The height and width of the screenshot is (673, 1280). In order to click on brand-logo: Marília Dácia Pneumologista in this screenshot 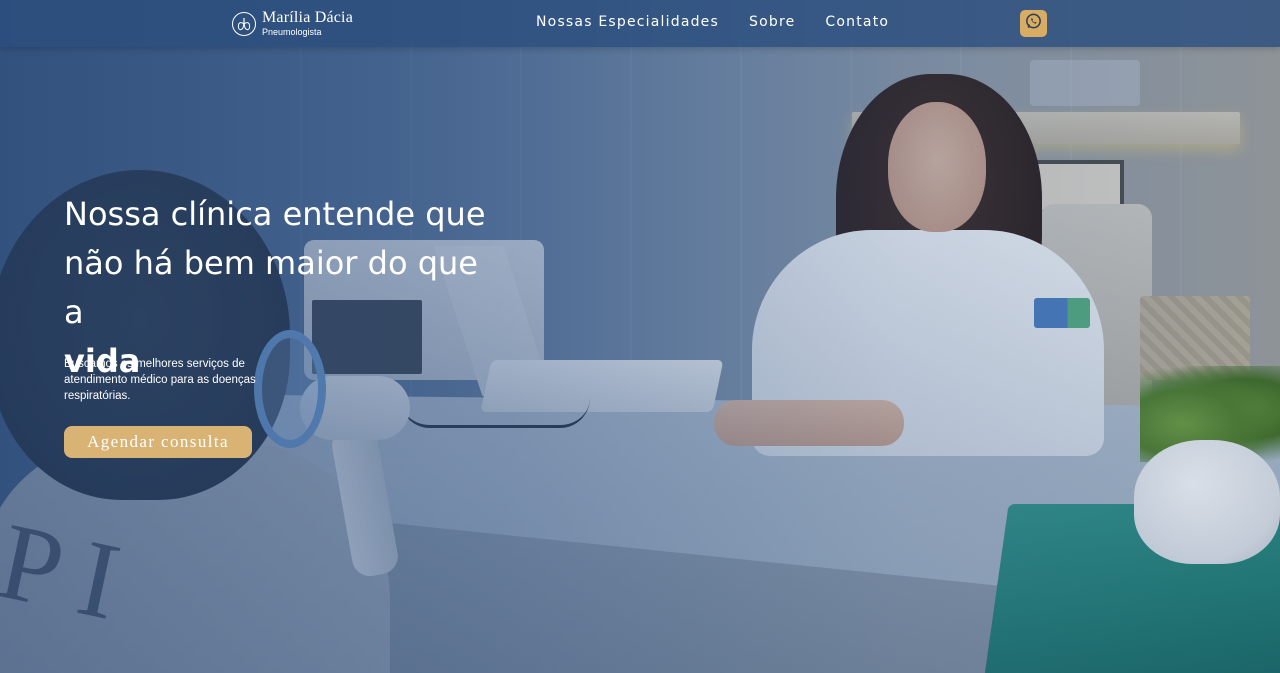, I will do `click(292, 23)`.